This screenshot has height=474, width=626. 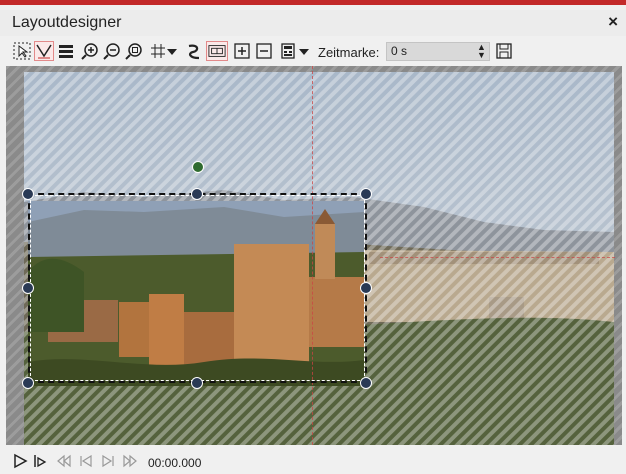 What do you see at coordinates (86, 461) in the screenshot?
I see `previous-icon` at bounding box center [86, 461].